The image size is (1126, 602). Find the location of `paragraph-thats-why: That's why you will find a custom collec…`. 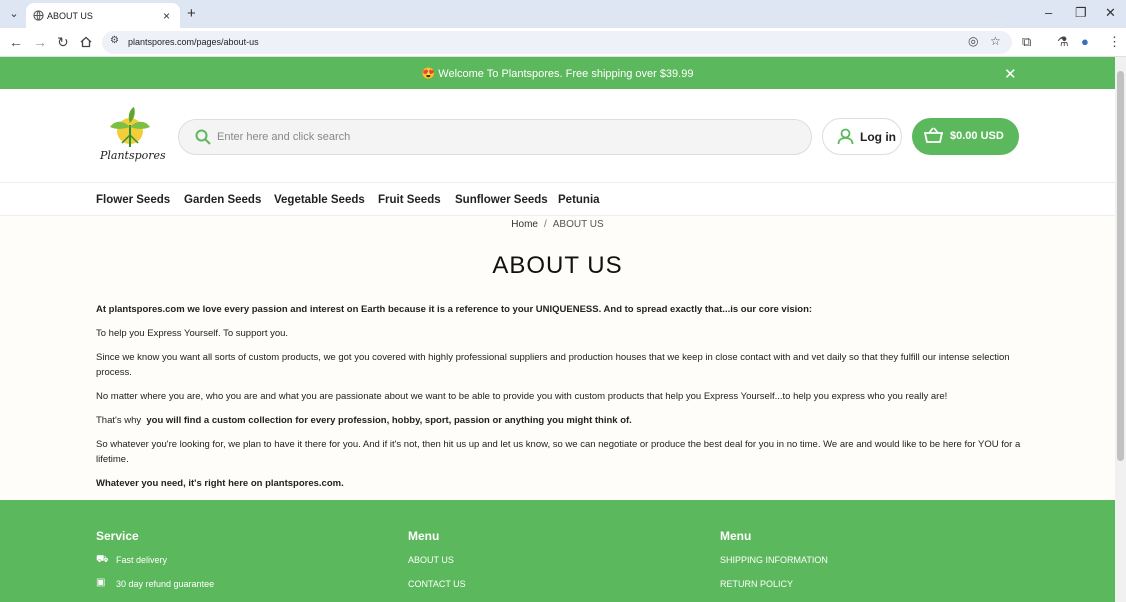

paragraph-thats-why: That's why you will find a custom collec… is located at coordinates (561, 421).